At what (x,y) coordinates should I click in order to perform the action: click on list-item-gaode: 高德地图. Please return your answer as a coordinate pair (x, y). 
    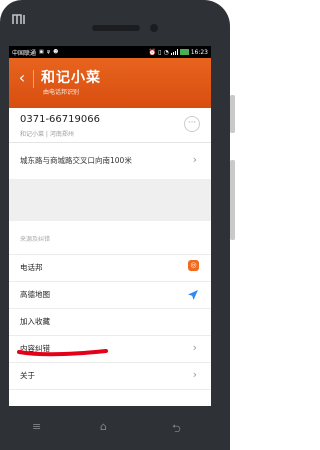
    Looking at the image, I should click on (110, 294).